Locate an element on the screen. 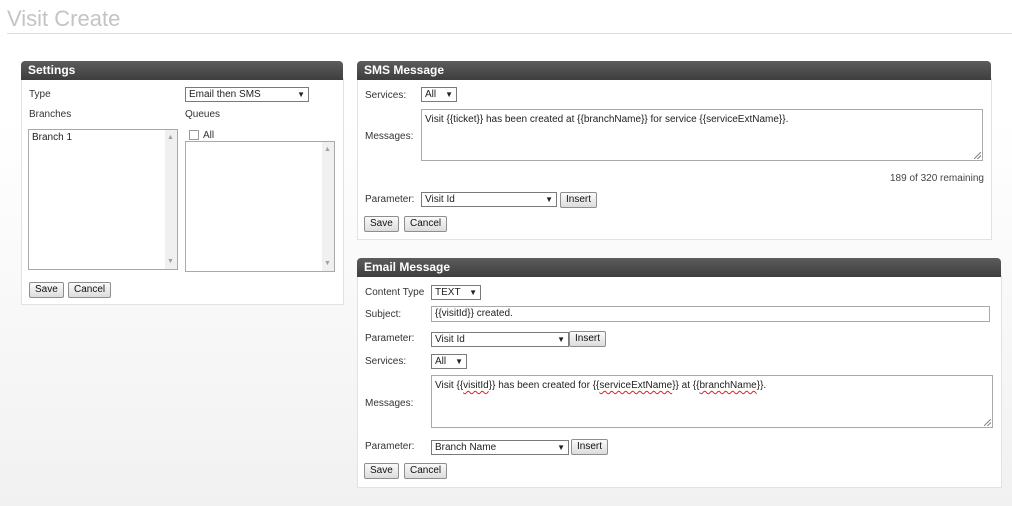  subject-label: Subject: is located at coordinates (383, 314).